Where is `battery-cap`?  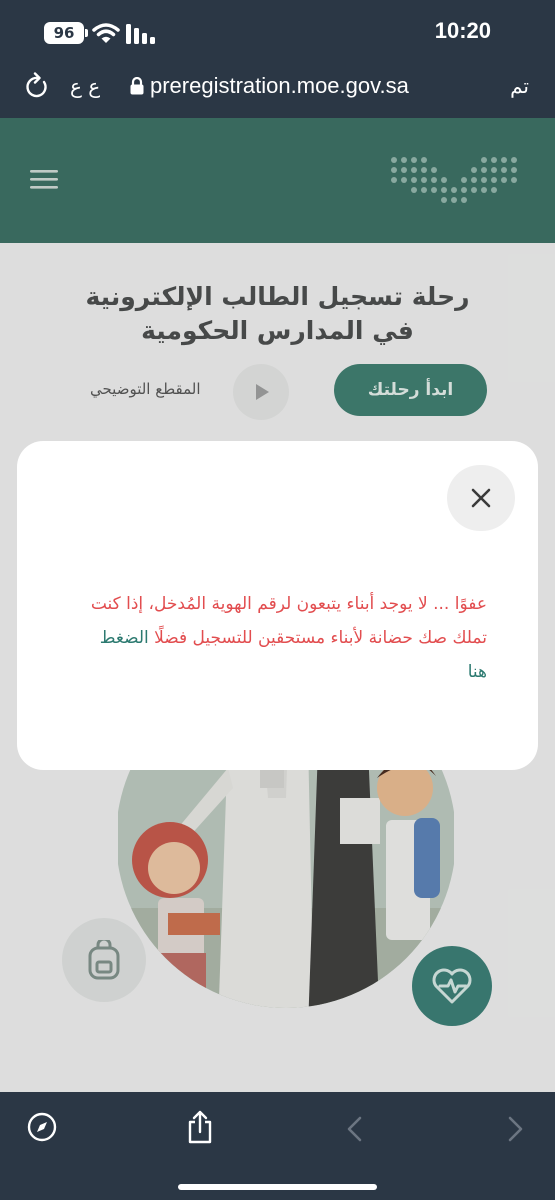 battery-cap is located at coordinates (86, 33).